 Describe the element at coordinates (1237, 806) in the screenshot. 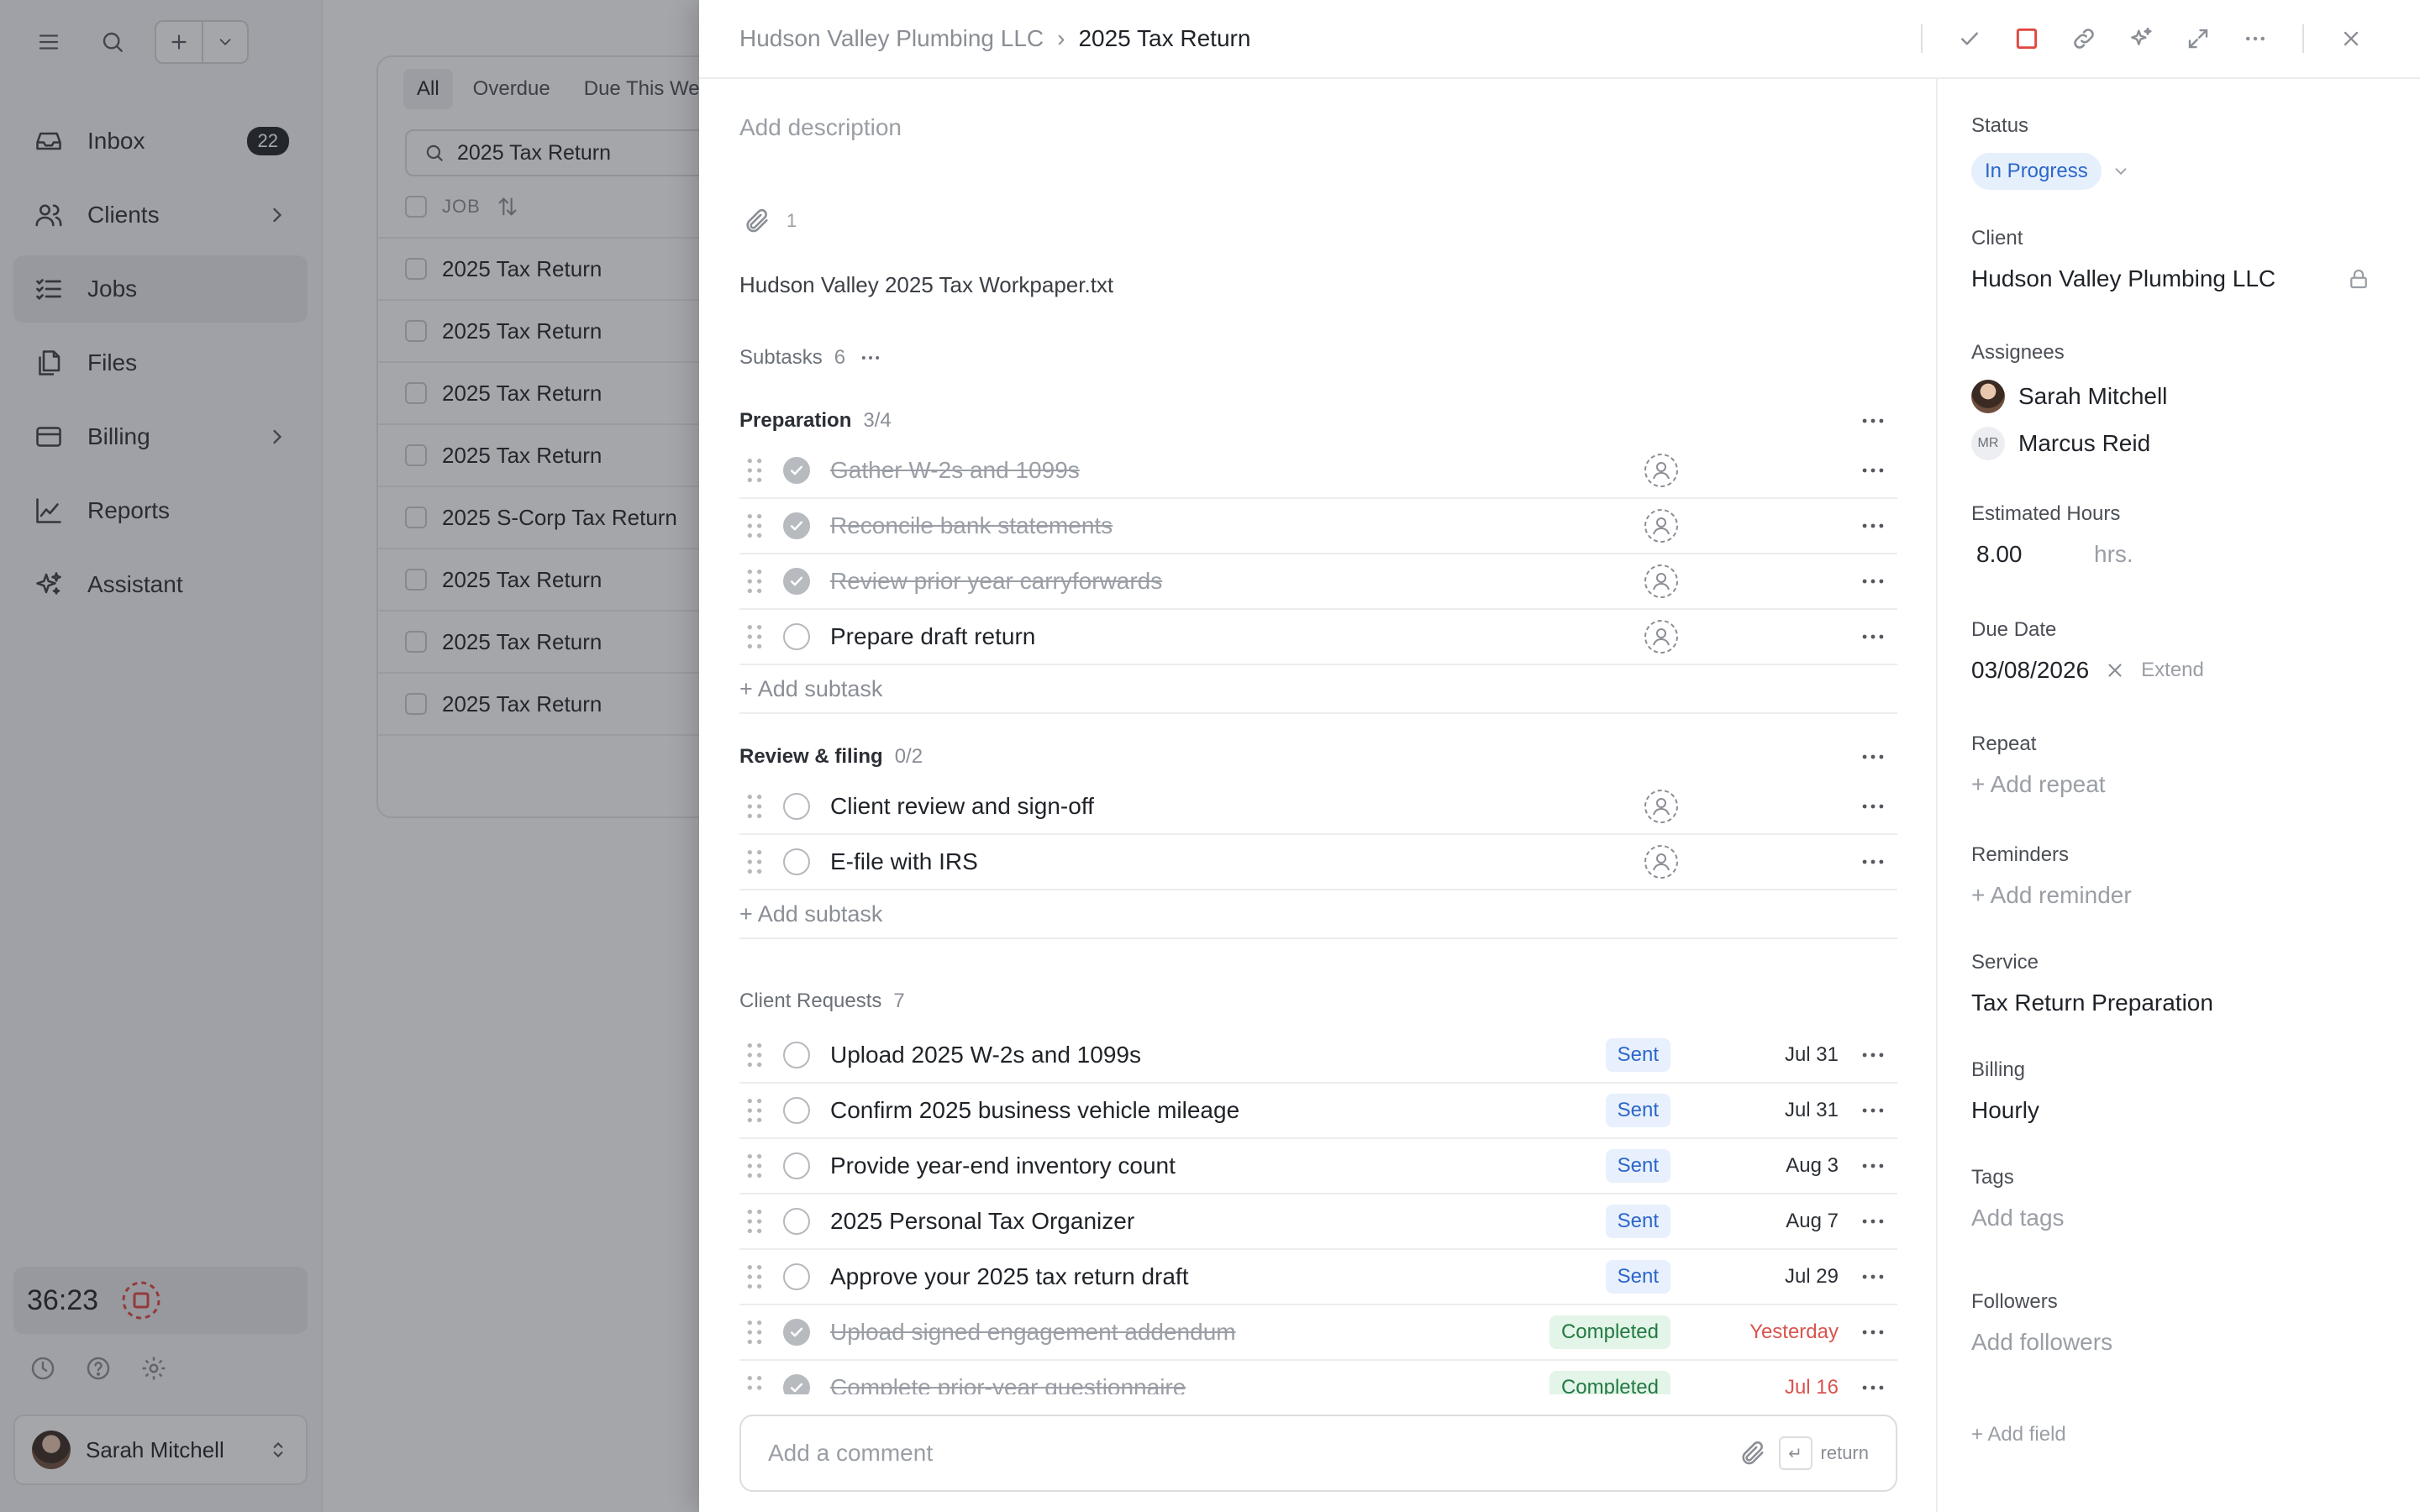

I see `subtask-title: Client review and sign-off` at that location.